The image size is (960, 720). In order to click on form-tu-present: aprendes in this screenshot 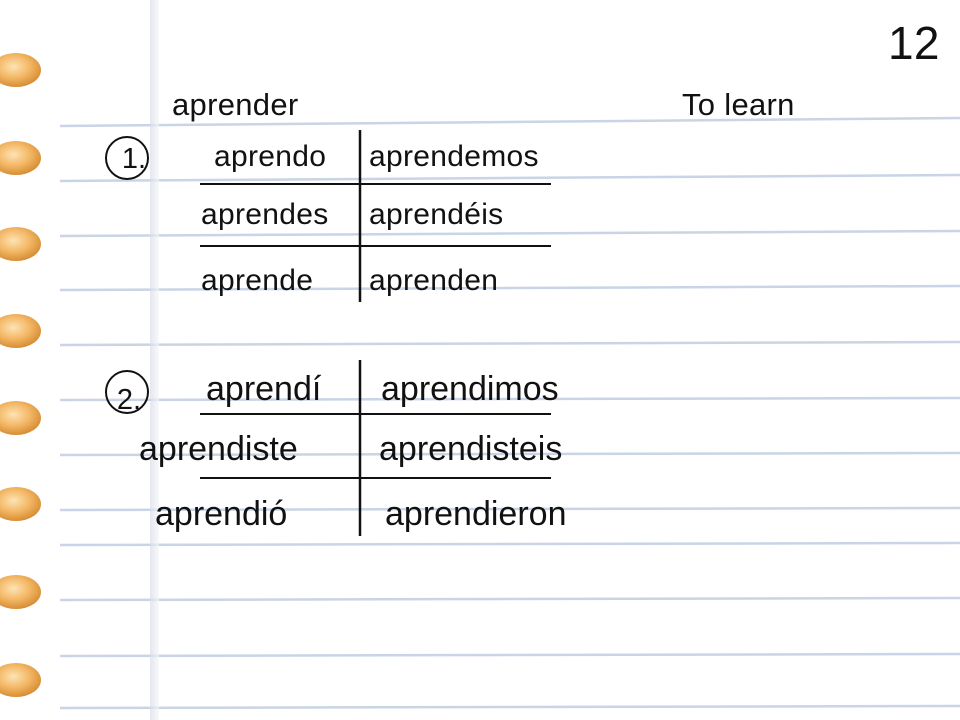, I will do `click(265, 214)`.